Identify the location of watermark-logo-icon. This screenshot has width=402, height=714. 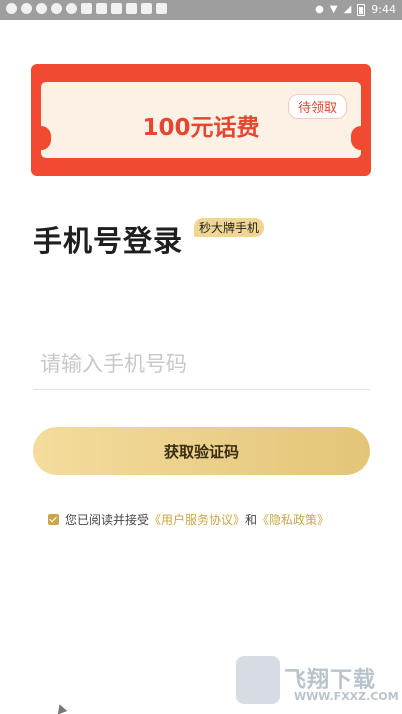
(258, 680).